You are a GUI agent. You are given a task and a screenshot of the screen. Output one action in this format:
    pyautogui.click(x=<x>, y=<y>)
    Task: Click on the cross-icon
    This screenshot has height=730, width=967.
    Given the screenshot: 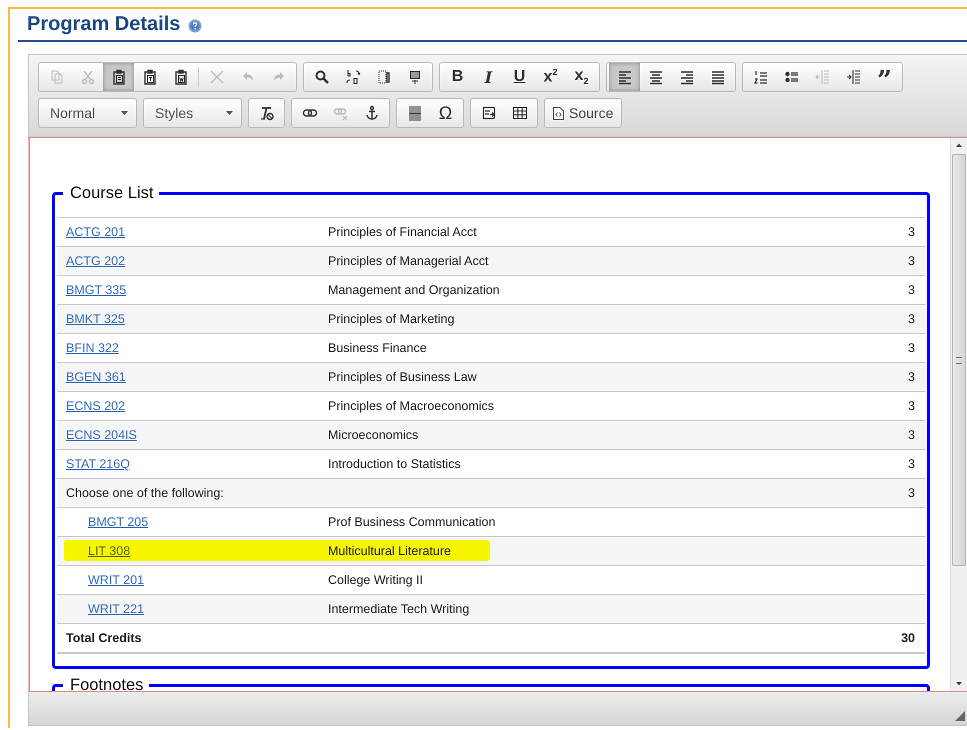 What is the action you would take?
    pyautogui.click(x=216, y=77)
    